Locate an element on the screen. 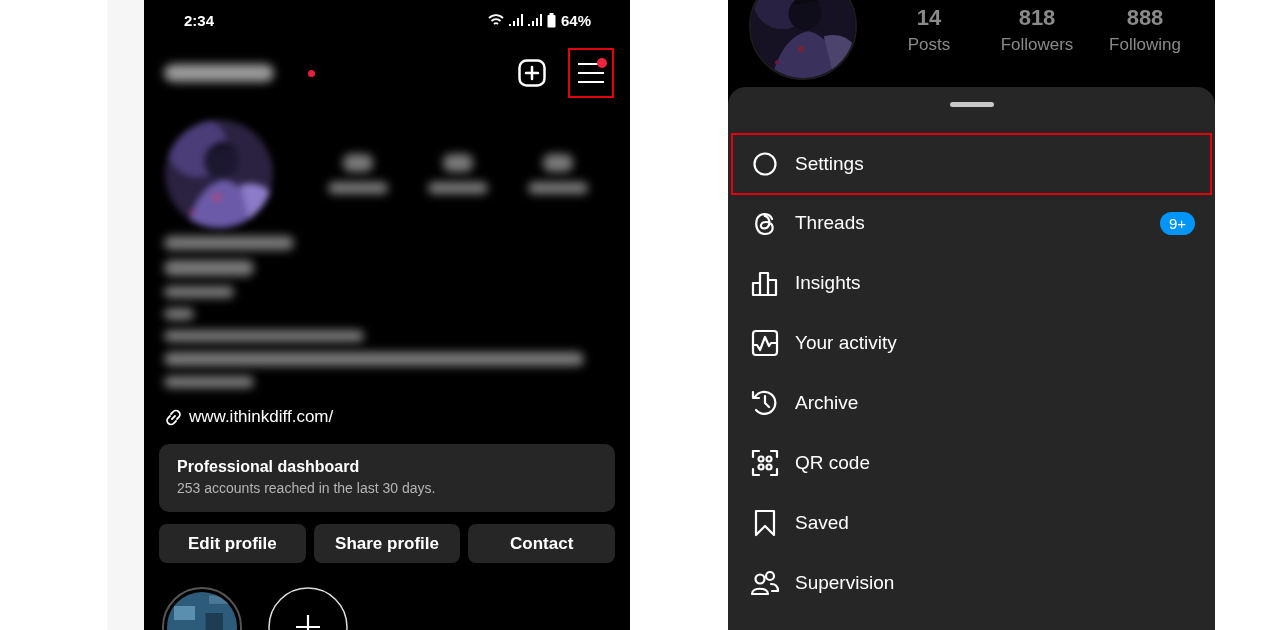  card-title: Professional dashboard is located at coordinates (269, 467).